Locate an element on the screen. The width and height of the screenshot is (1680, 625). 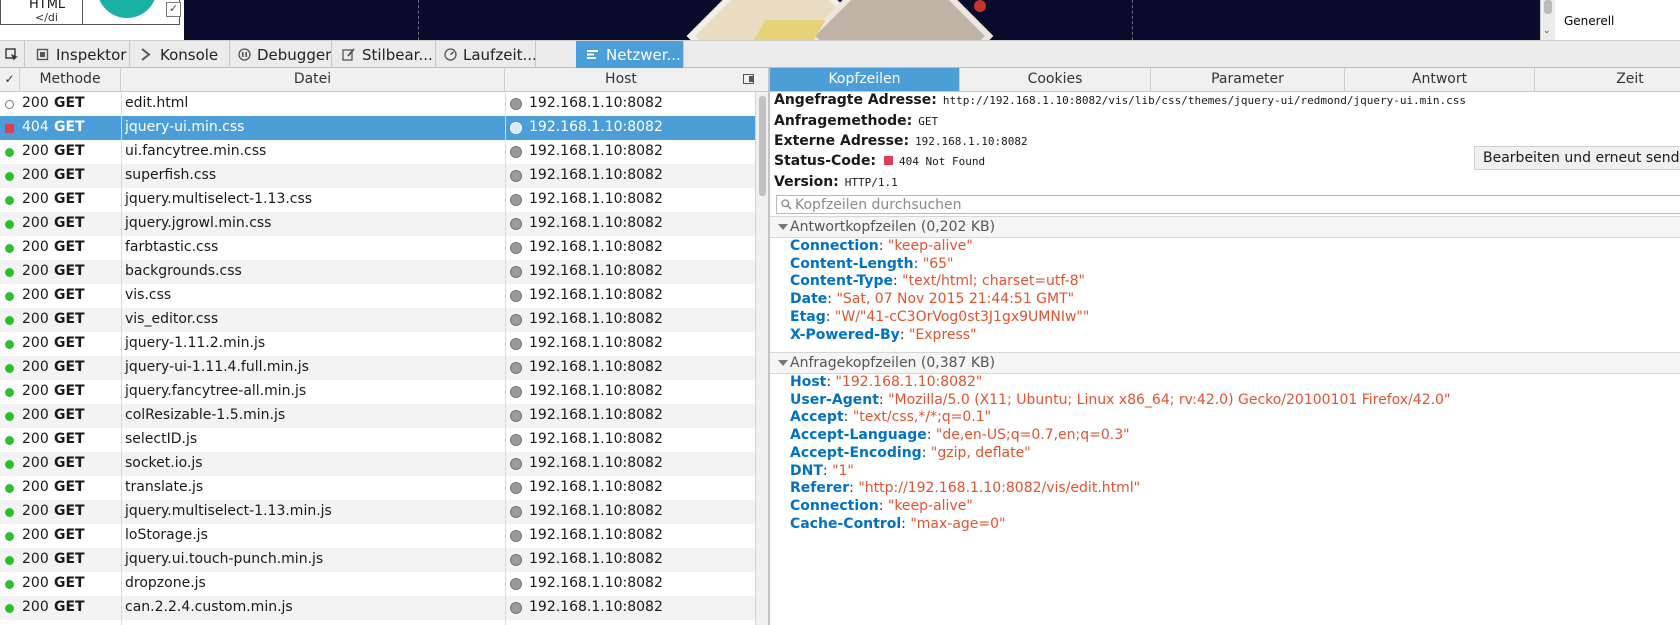
request-headers-section: Anfragekopfzeilen (0,387 KB) is located at coordinates (1225, 363).